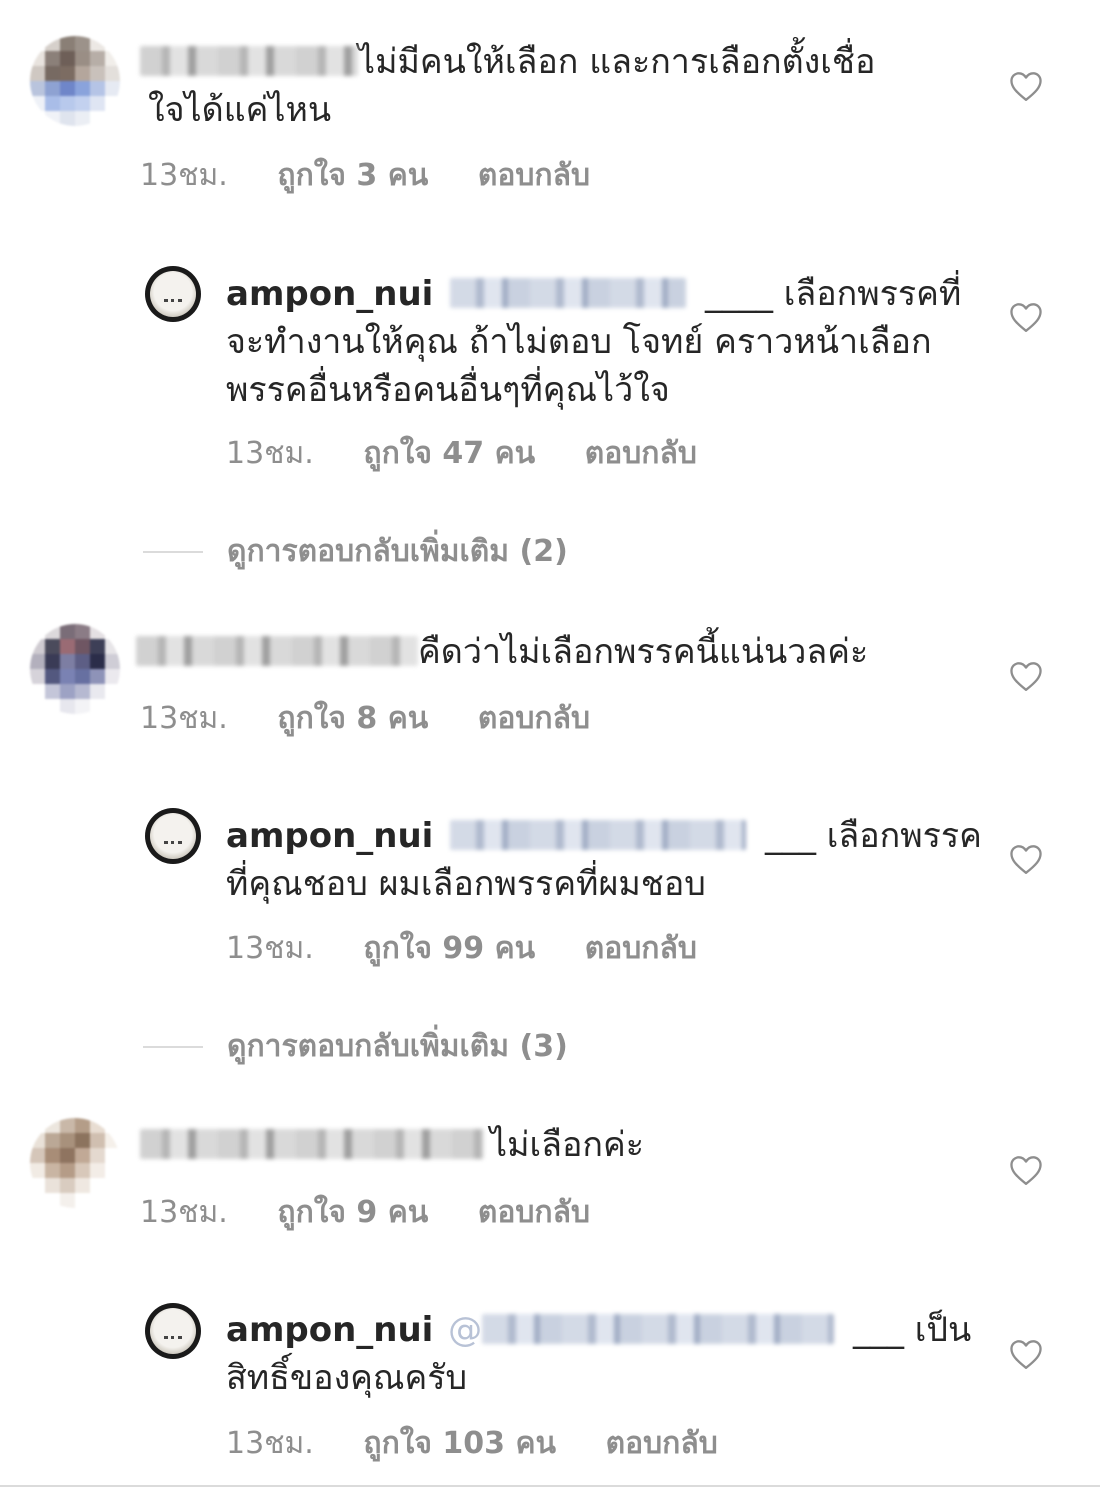 The width and height of the screenshot is (1100, 1488). I want to click on comment-meta: 13ชม. ถูกใจ 9 คน ตอบกลับ, so click(365, 1212).